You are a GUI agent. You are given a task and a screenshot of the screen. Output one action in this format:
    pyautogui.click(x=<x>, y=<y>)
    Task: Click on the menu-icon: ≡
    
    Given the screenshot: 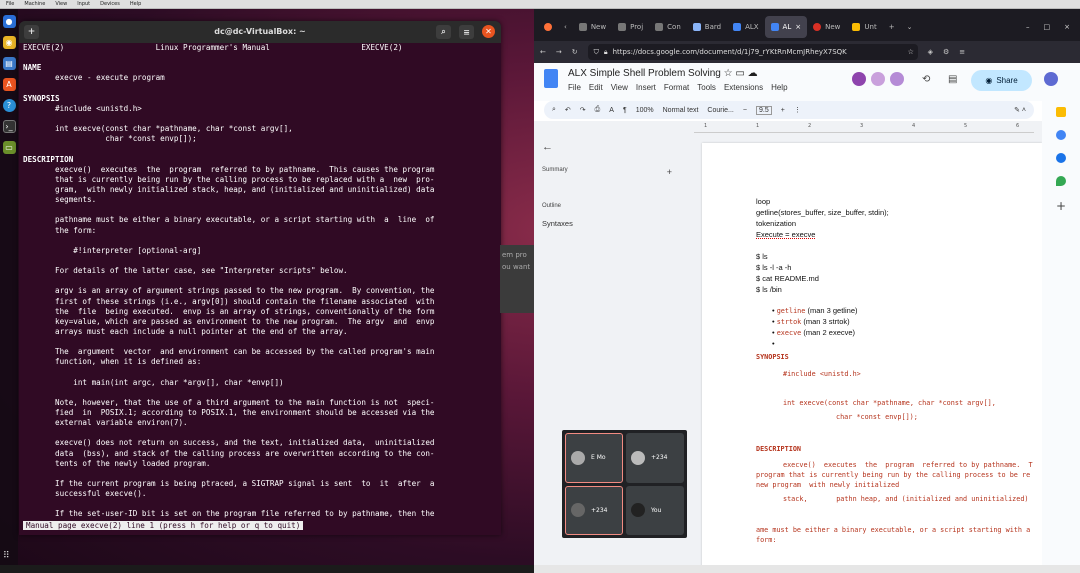 What is the action you would take?
    pyautogui.click(x=962, y=52)
    